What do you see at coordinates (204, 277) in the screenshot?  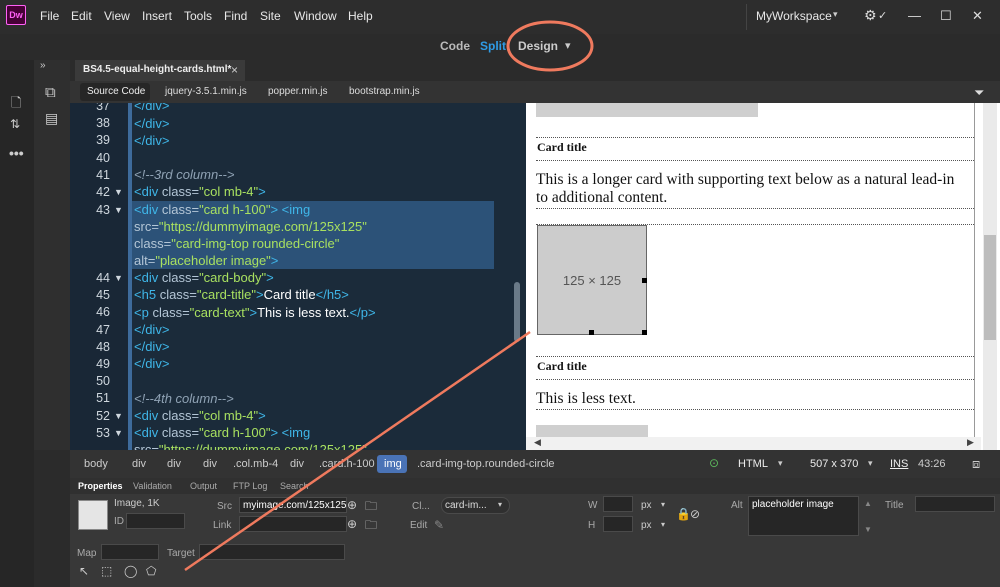 I see `code-line: <div class="card-body">` at bounding box center [204, 277].